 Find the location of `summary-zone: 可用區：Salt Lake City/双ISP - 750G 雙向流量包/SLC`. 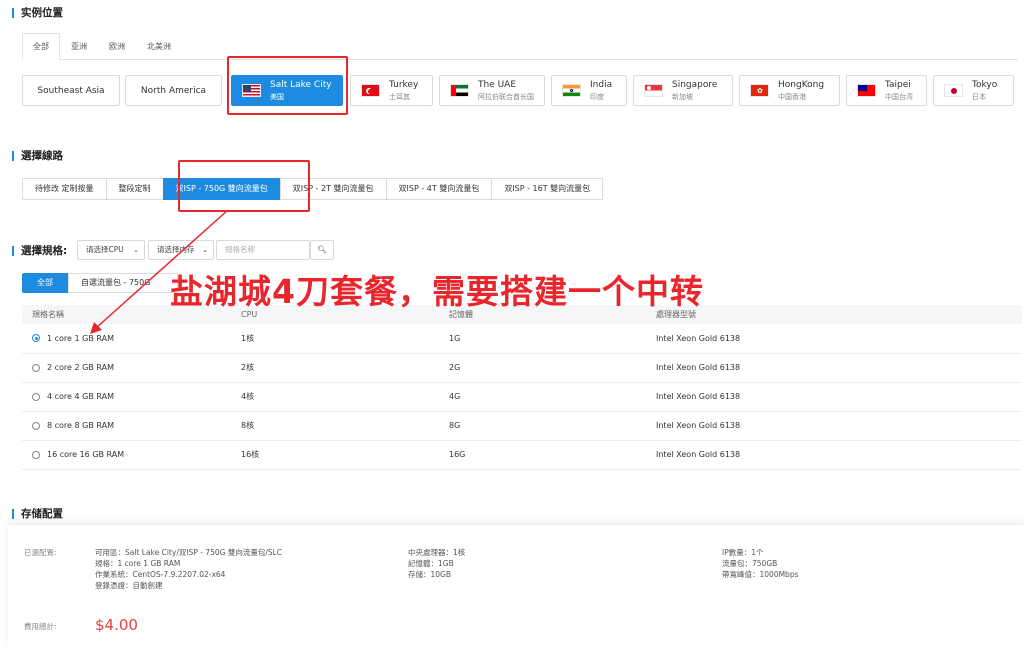

summary-zone: 可用區：Salt Lake City/双ISP - 750G 雙向流量包/SLC is located at coordinates (189, 552).